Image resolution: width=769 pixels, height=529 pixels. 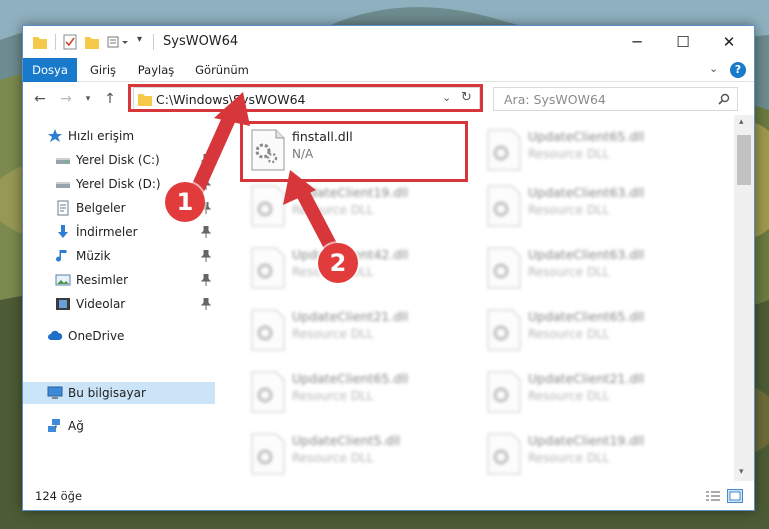 I want to click on ribbon-expand-icon: ⌄, so click(x=713, y=68).